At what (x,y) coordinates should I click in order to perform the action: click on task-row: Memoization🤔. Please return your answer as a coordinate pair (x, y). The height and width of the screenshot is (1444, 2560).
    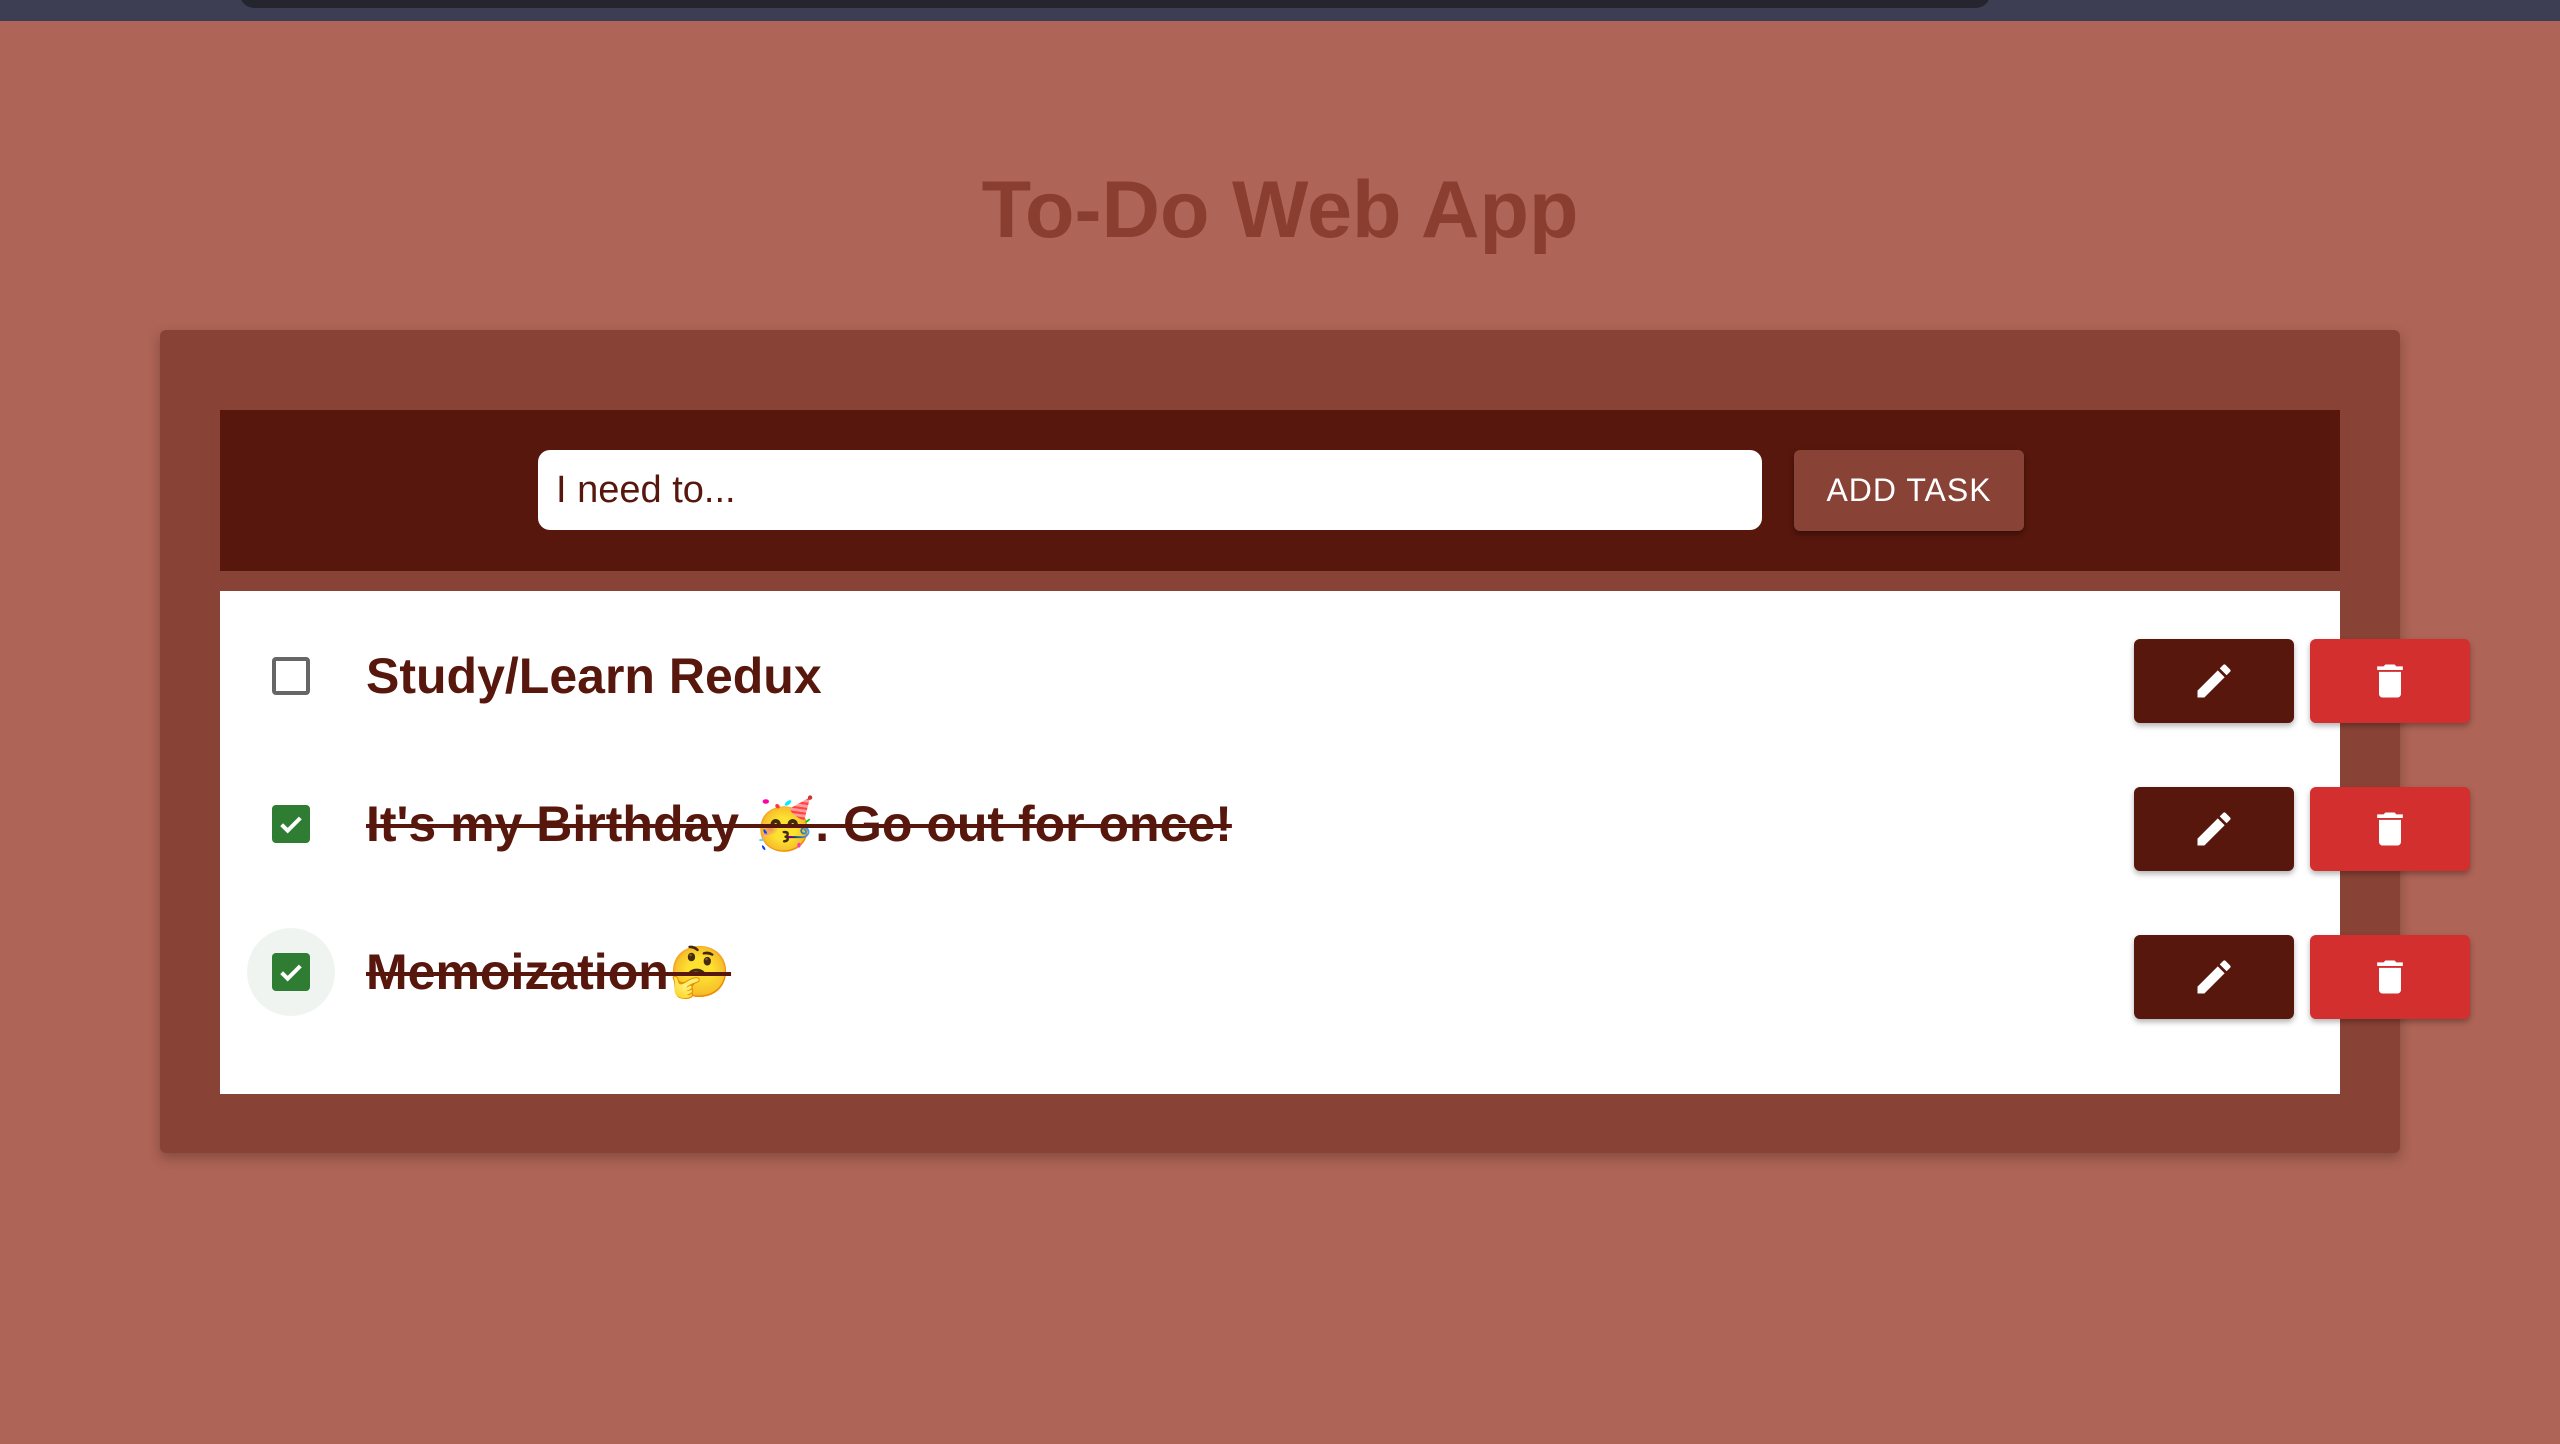
    Looking at the image, I should click on (1345, 972).